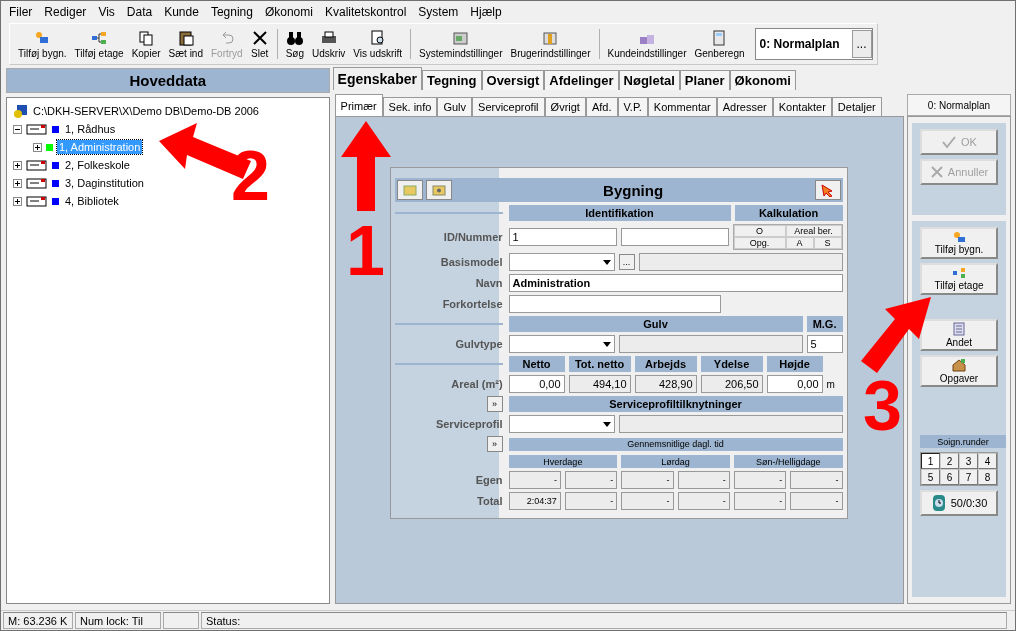 The height and width of the screenshot is (631, 1016). Describe the element at coordinates (563, 461) in the screenshot. I see `column-heading: Hverdage` at that location.